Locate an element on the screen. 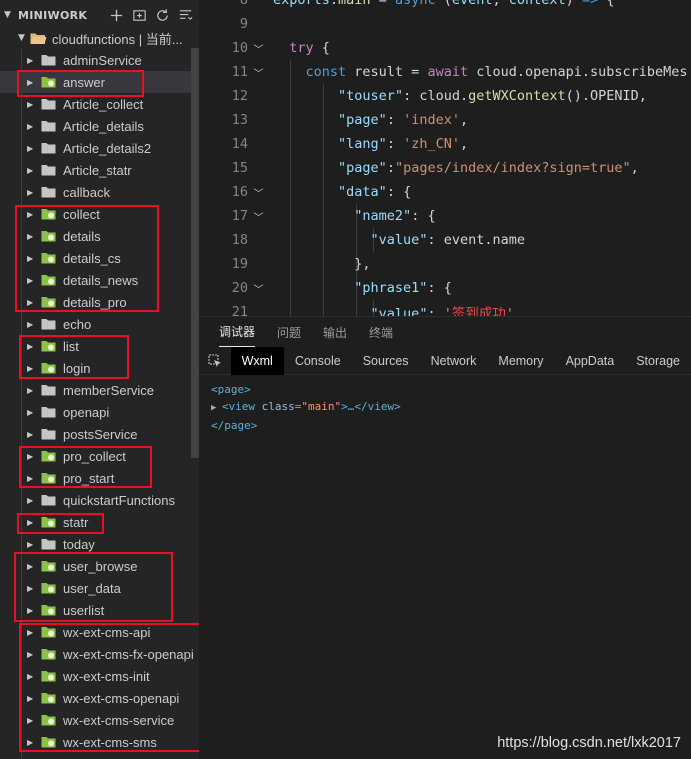  highlight-box-pro-group is located at coordinates (85, 467).